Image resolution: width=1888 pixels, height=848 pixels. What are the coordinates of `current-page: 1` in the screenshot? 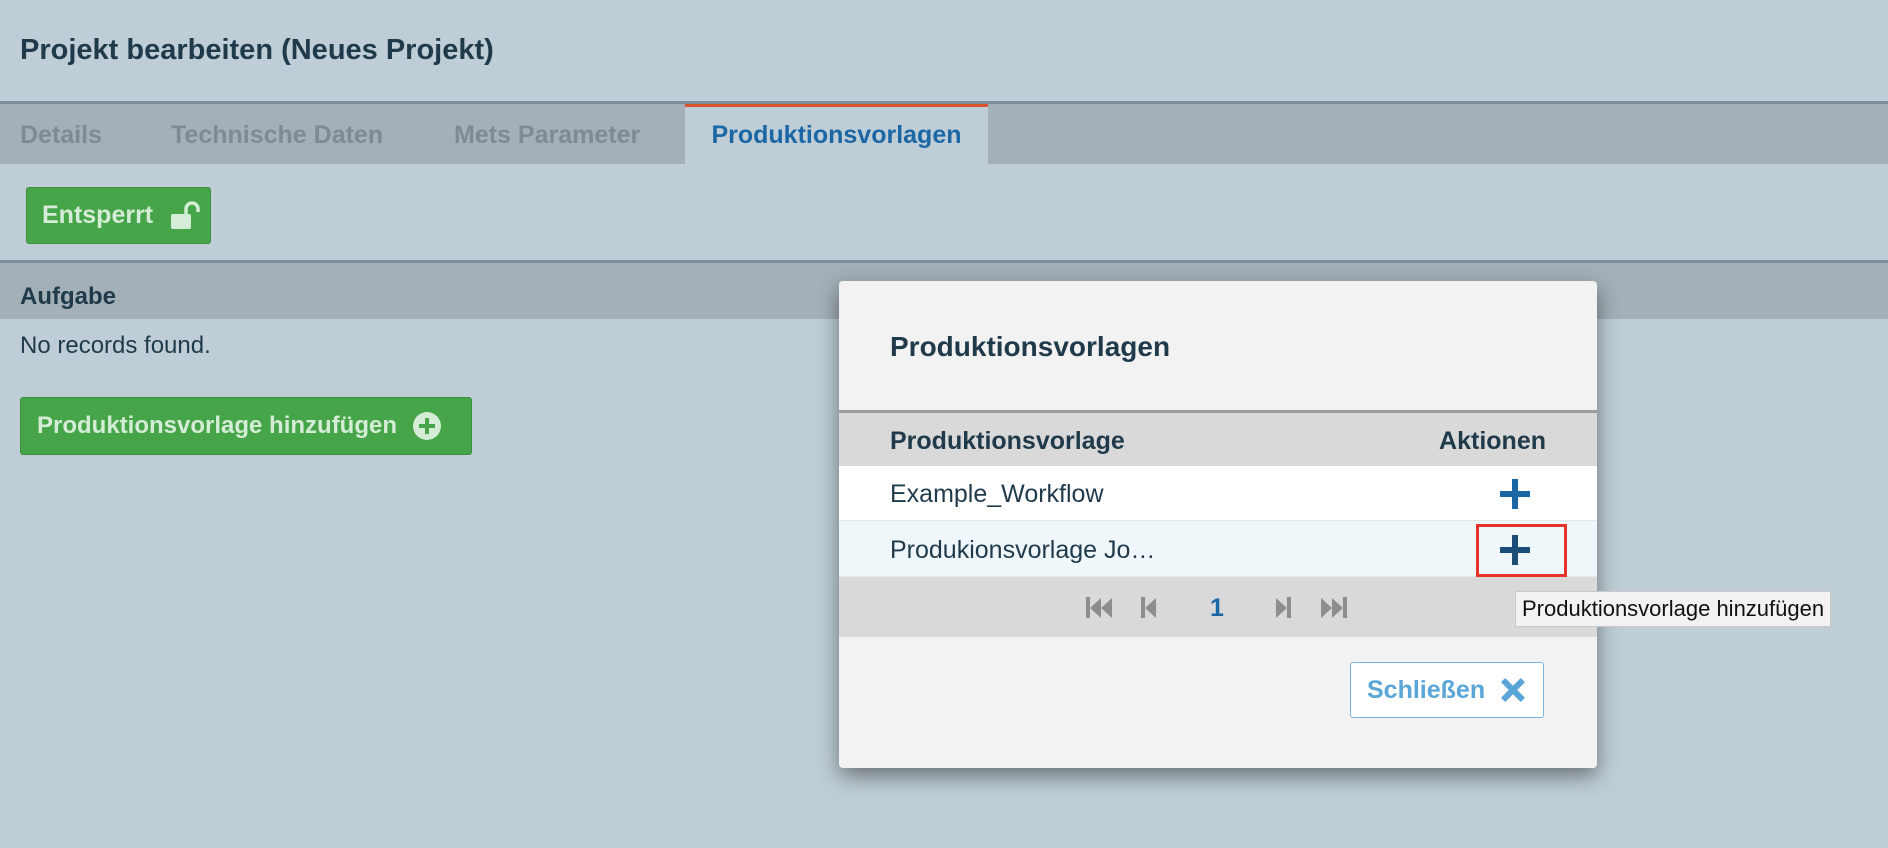 It's located at (1217, 608).